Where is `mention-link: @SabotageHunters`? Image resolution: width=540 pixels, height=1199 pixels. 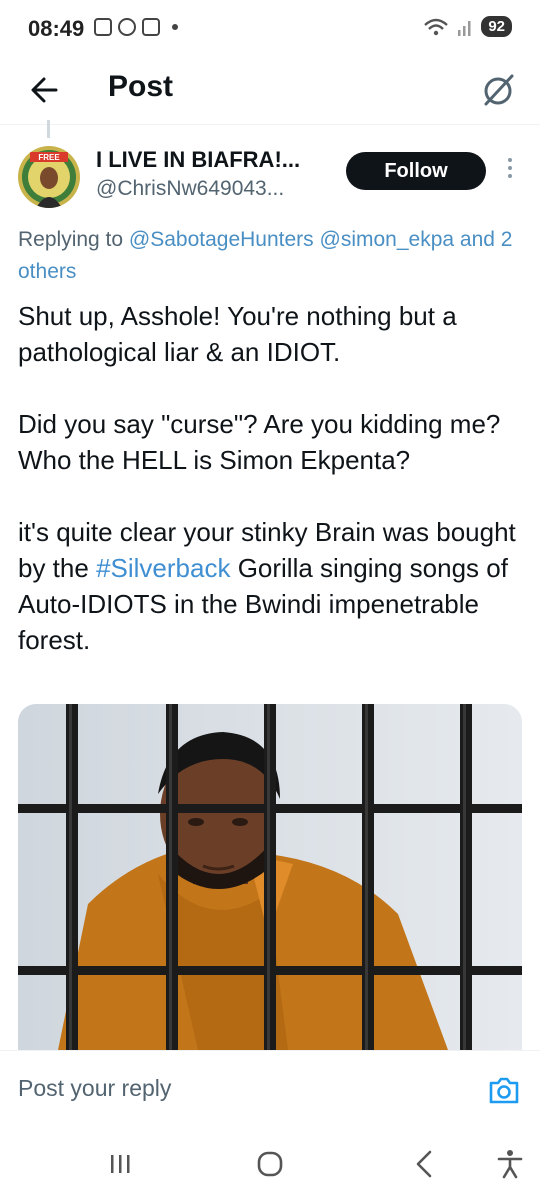
mention-link: @SabotageHunters is located at coordinates (221, 239).